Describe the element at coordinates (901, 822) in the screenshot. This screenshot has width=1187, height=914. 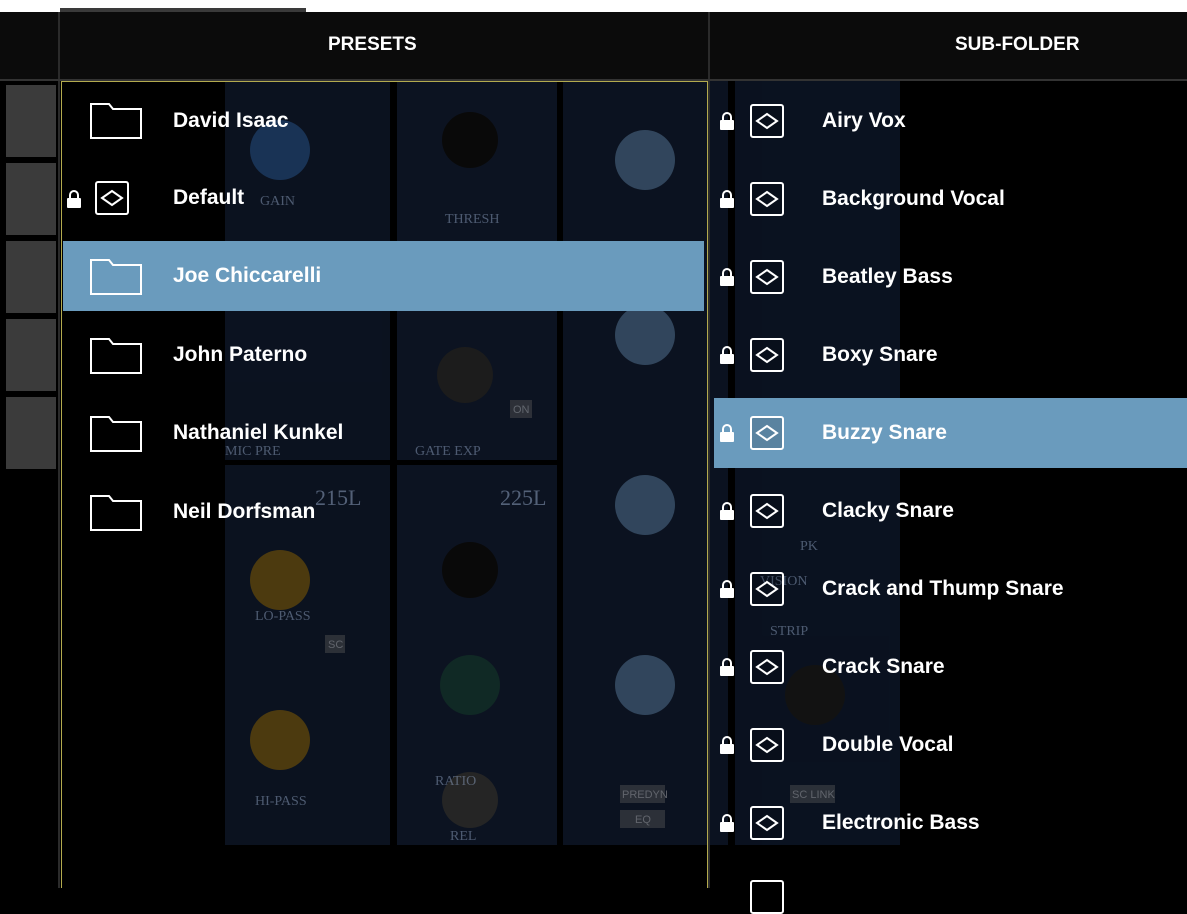
I see `subfolder-label: Electronic Bass` at that location.